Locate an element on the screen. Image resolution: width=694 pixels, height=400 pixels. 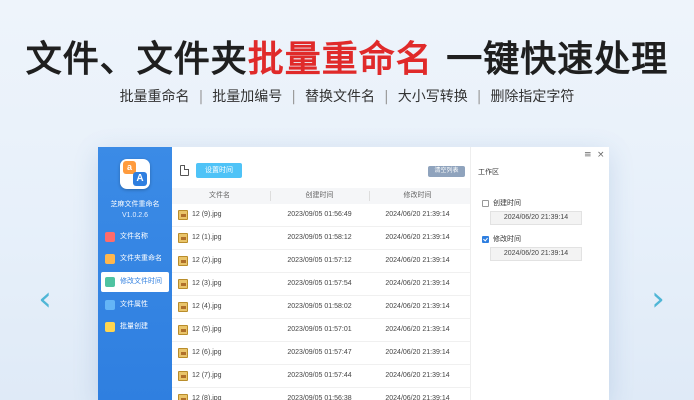
feature-item: 批量重命名 is located at coordinates (154, 97).